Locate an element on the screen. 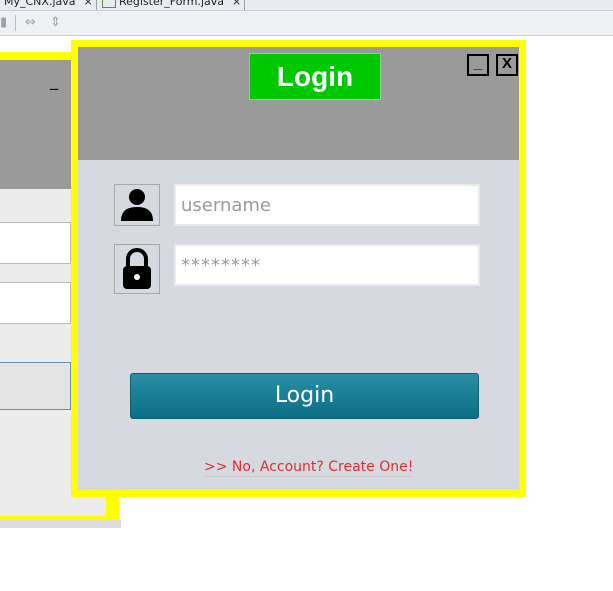 The image size is (613, 591). create-account-link: >> No, Account? Create One! is located at coordinates (309, 468).